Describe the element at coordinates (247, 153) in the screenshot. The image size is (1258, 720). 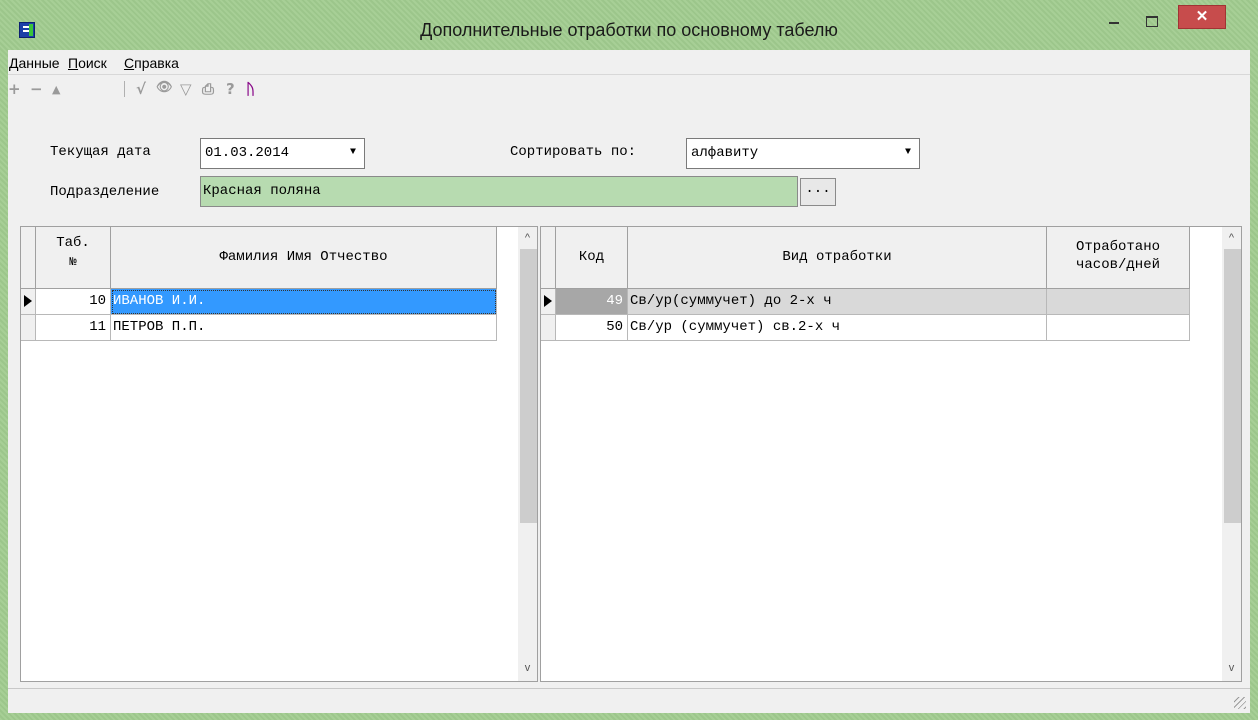
I see `date-value: 01.03.2014` at that location.